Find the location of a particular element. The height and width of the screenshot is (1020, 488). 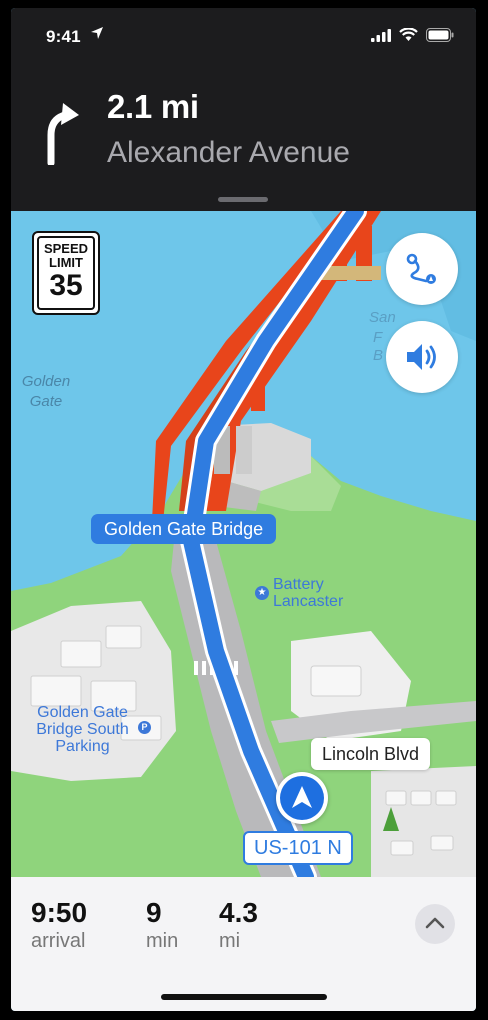

speed-limit-sign: SPEED LIMIT 35 is located at coordinates (66, 273).